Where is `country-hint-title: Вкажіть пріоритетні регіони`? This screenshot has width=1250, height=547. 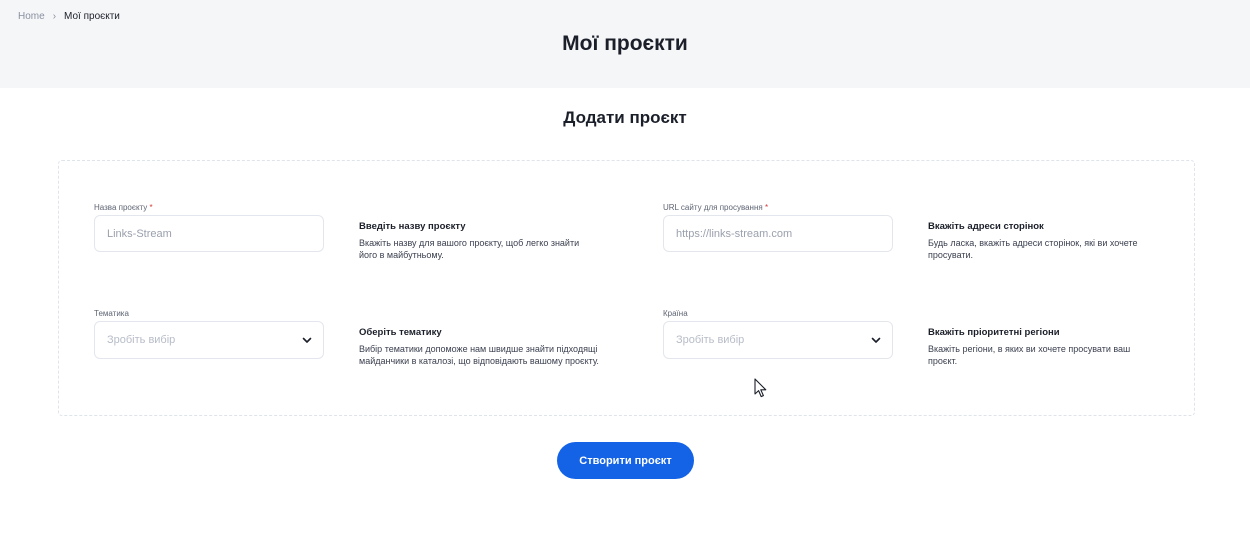 country-hint-title: Вкажіть пріоритетні регіони is located at coordinates (994, 332).